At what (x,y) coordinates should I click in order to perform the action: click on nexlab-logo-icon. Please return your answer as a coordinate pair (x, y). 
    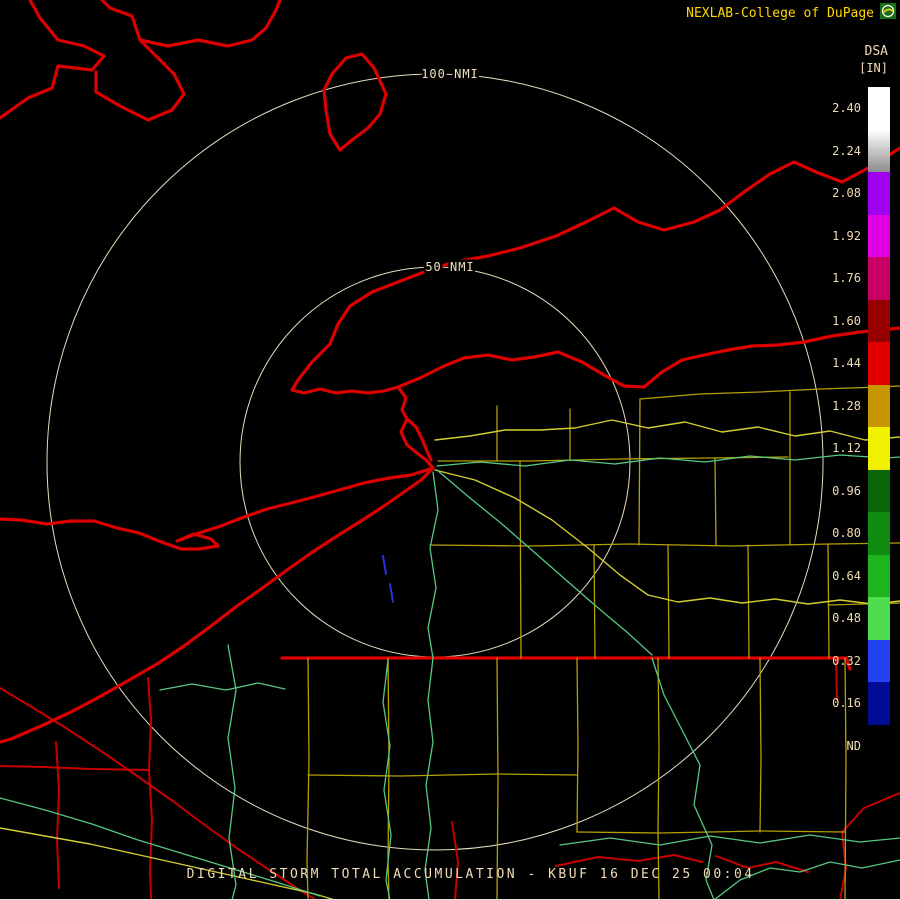
    Looking at the image, I should click on (888, 11).